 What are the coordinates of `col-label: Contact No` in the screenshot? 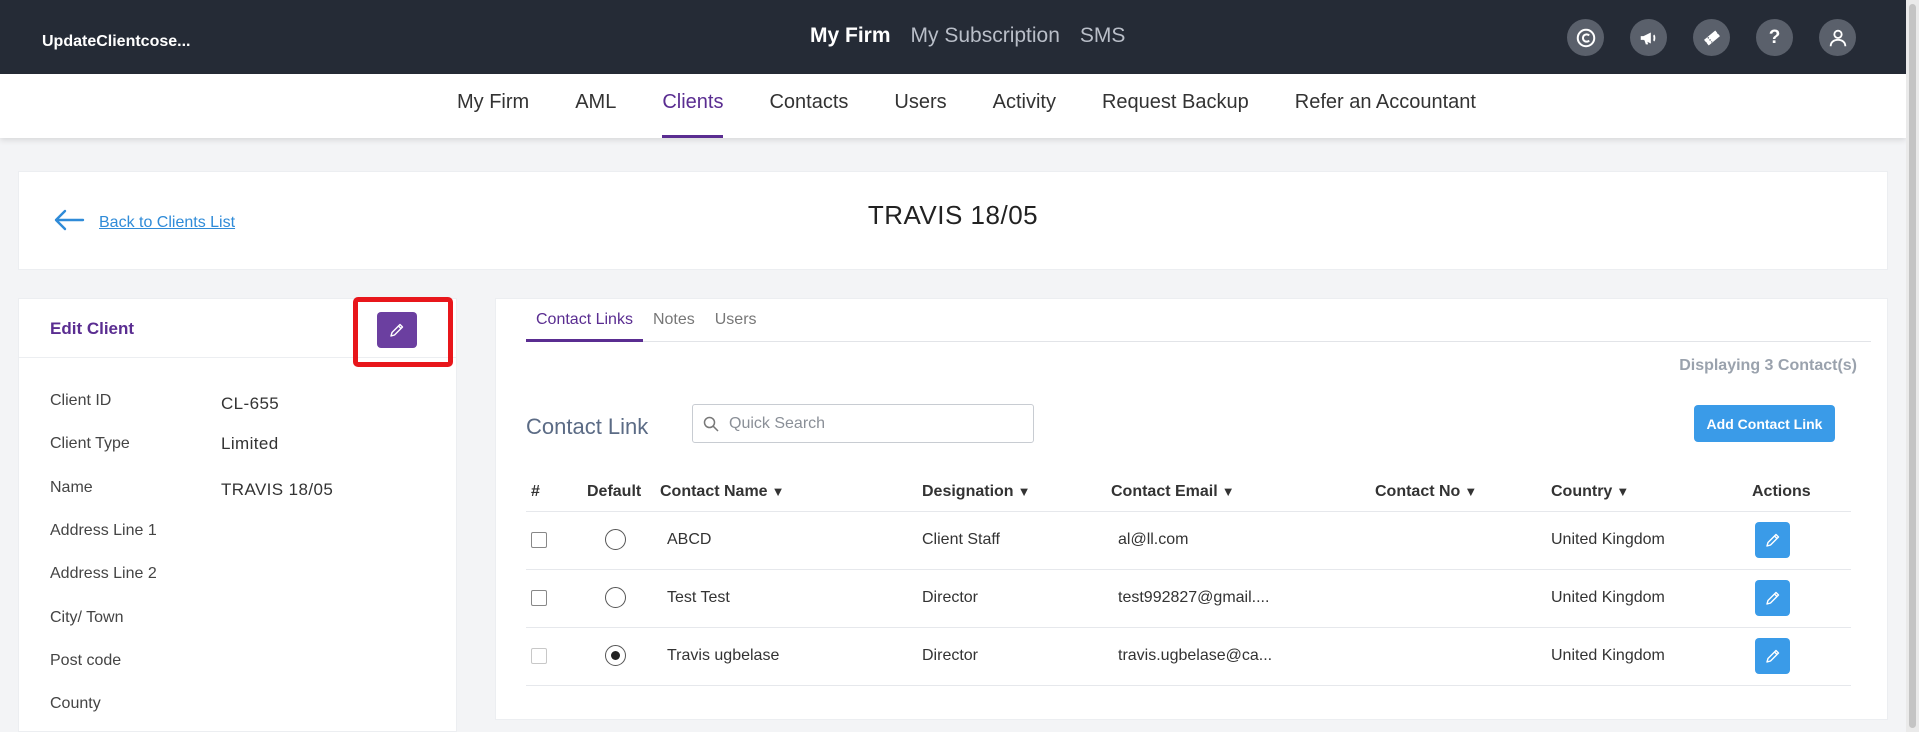 It's located at (1418, 491).